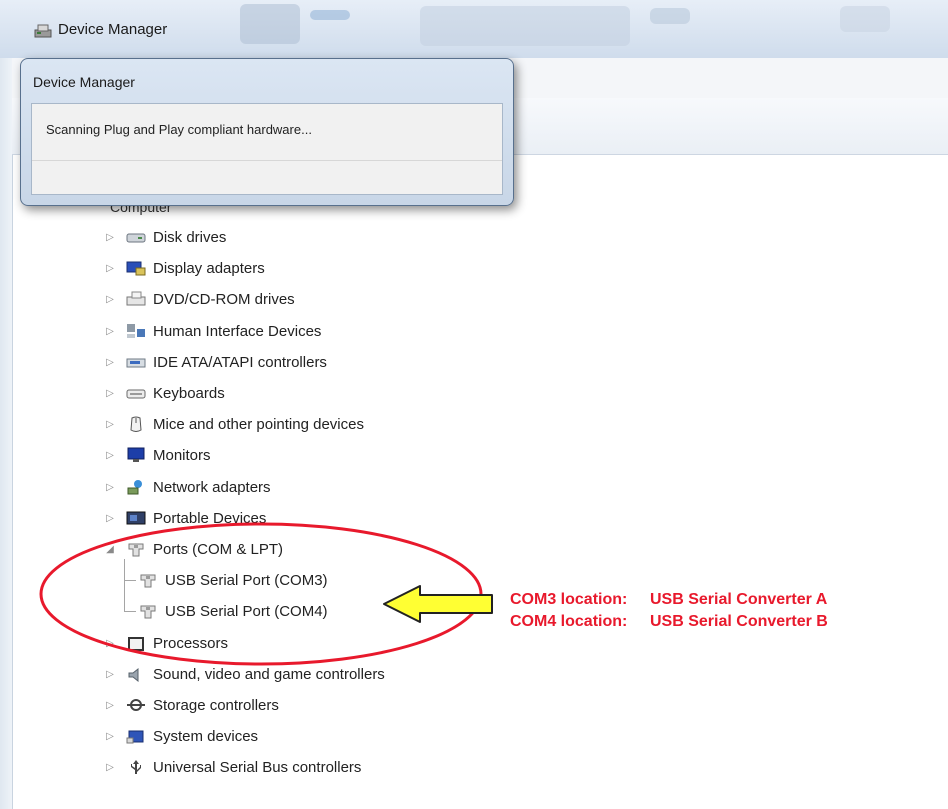  I want to click on com4-location-value: USB Serial Converter B, so click(739, 621).